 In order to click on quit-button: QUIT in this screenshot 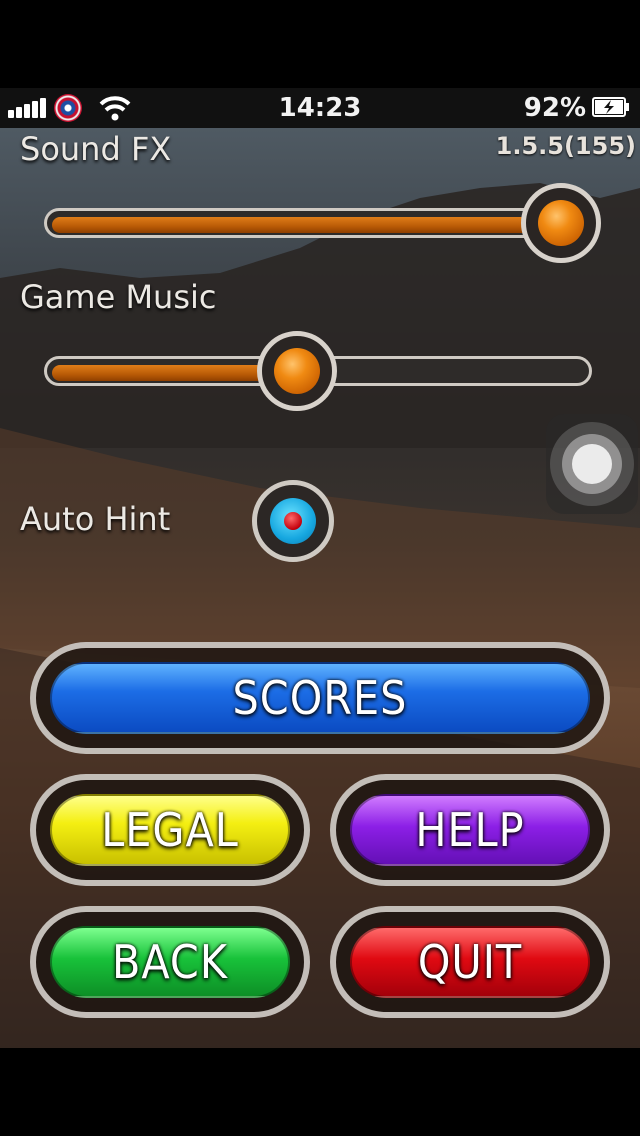, I will do `click(470, 962)`.